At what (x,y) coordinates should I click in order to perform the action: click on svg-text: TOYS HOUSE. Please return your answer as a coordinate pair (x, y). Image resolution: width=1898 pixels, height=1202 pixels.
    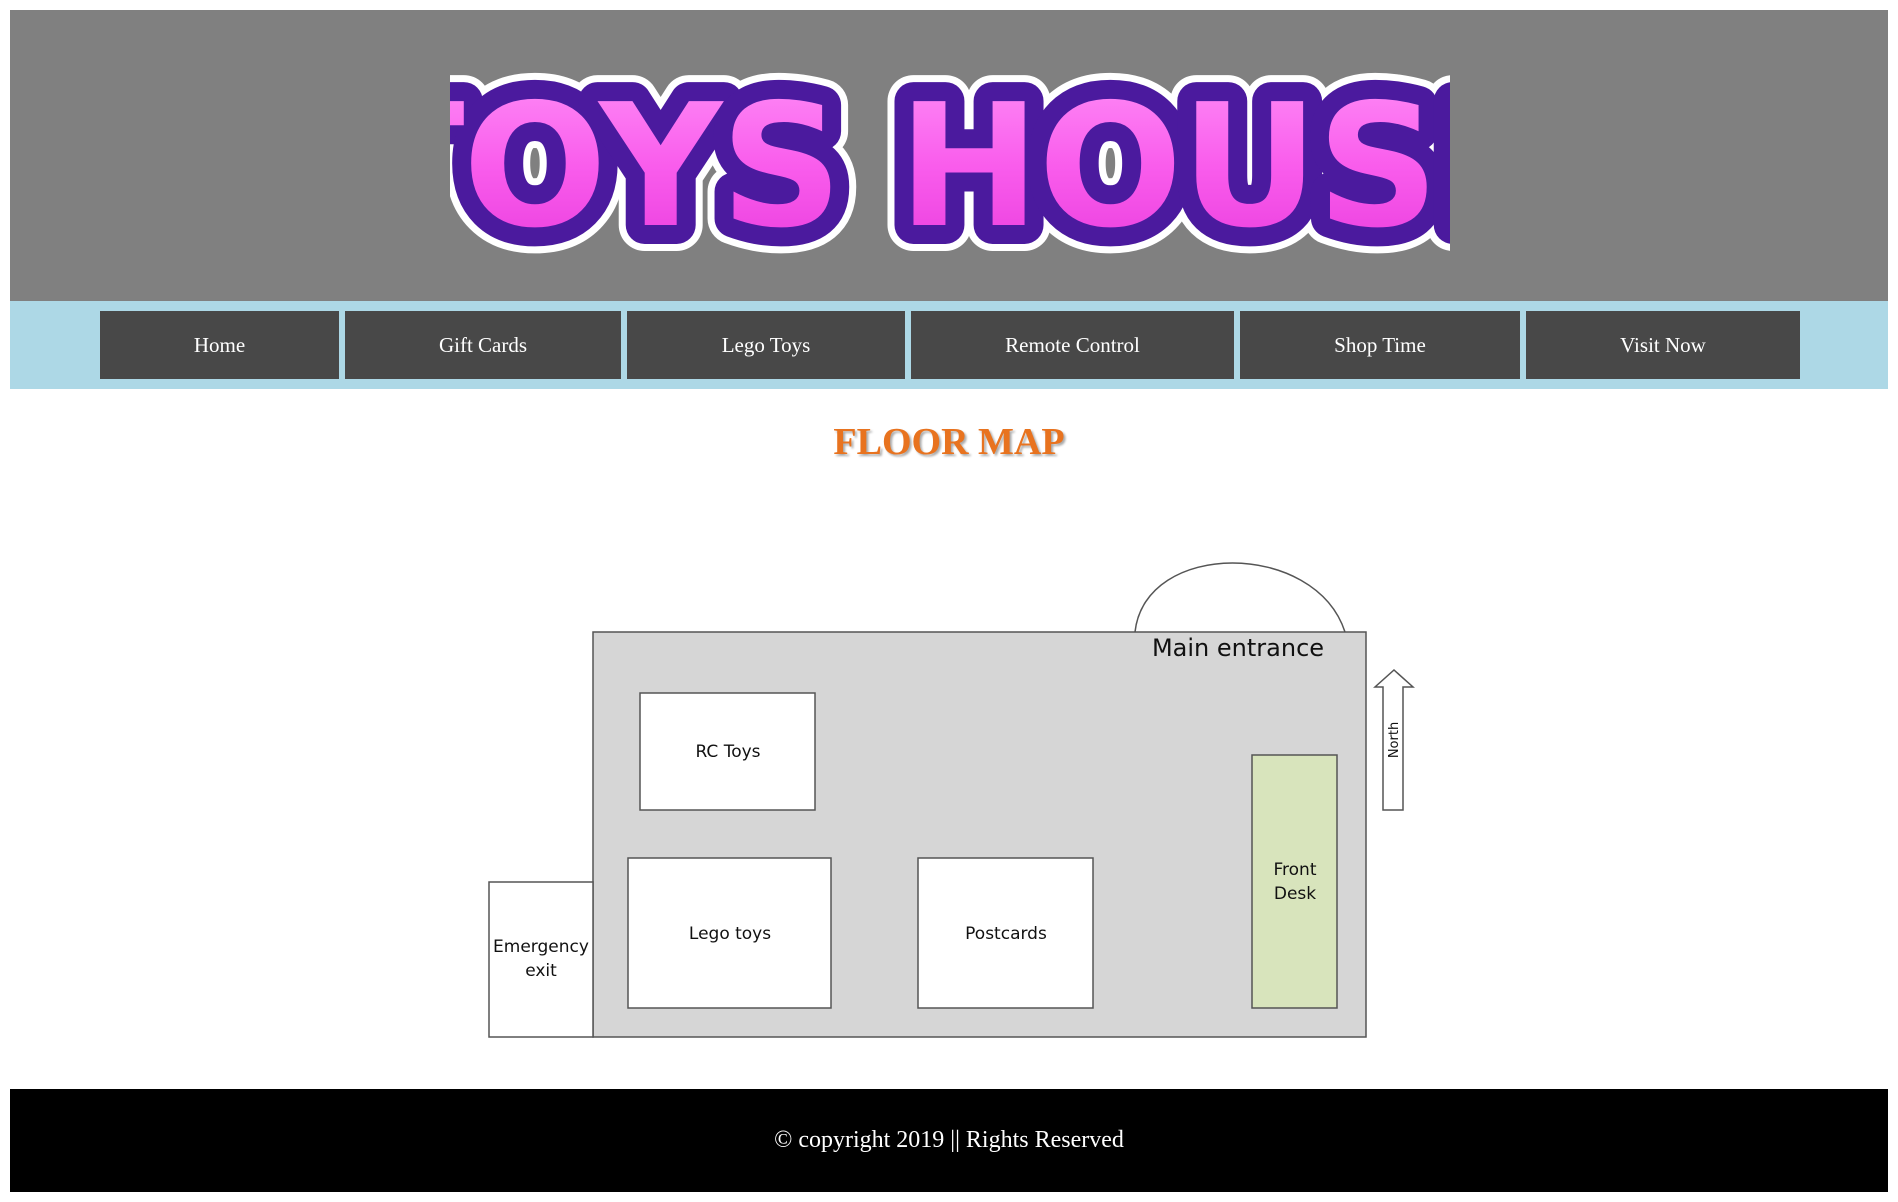
    Looking at the image, I should click on (950, 166).